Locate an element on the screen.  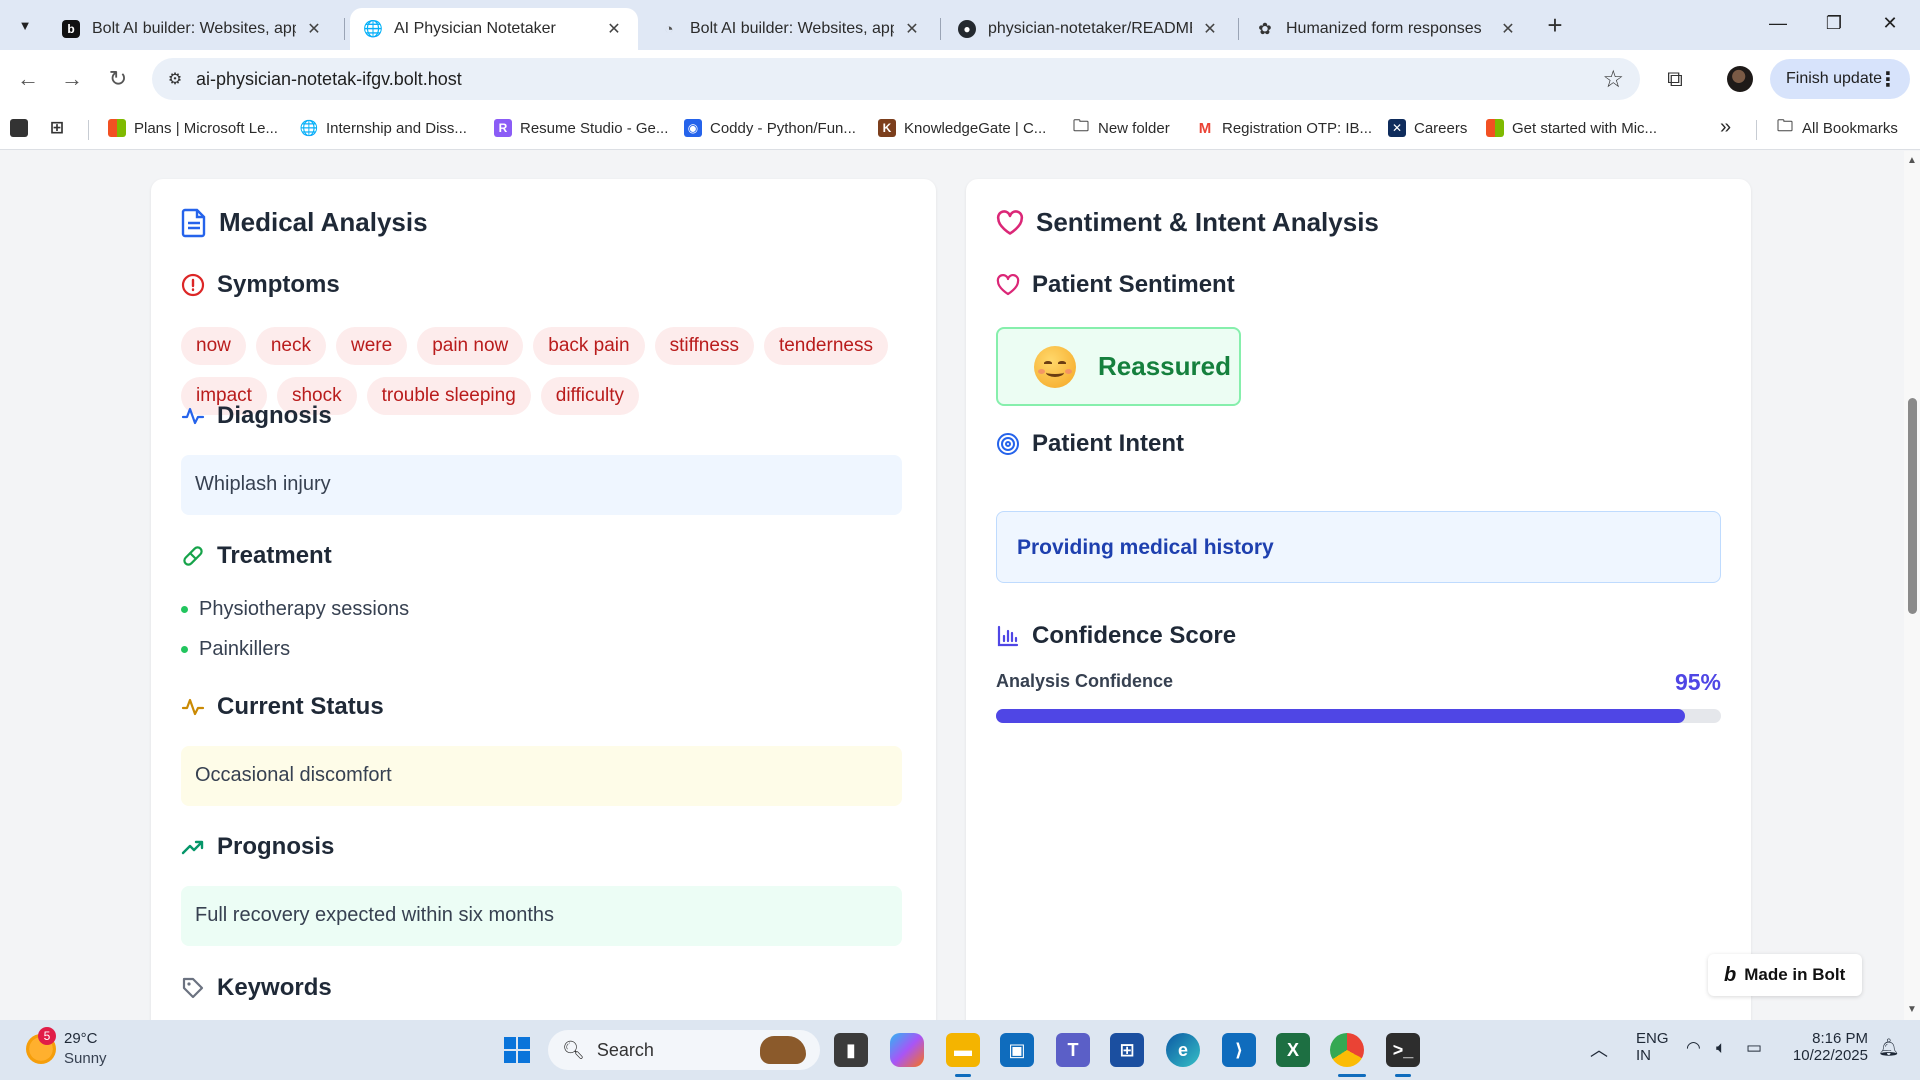
edge-icon: e is located at coordinates (1183, 1050).